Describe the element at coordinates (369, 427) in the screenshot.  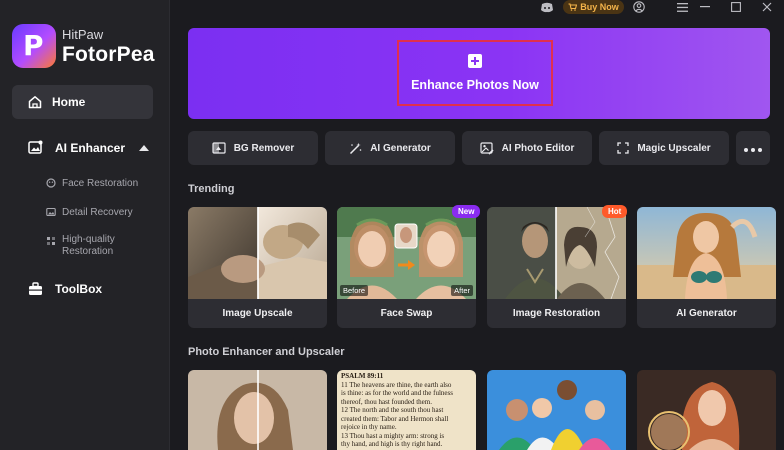
I see `psalm-line: rejoice in thy name.` at that location.